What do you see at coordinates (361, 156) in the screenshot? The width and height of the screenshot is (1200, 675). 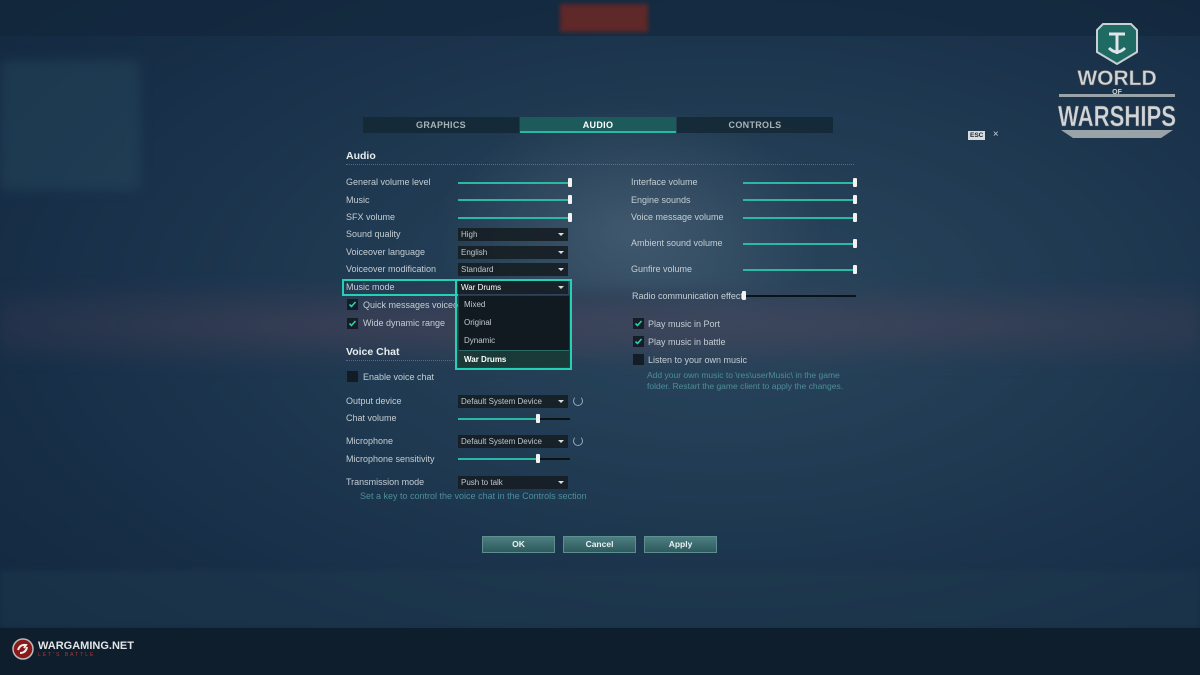 I see `audio-heading: Audio` at bounding box center [361, 156].